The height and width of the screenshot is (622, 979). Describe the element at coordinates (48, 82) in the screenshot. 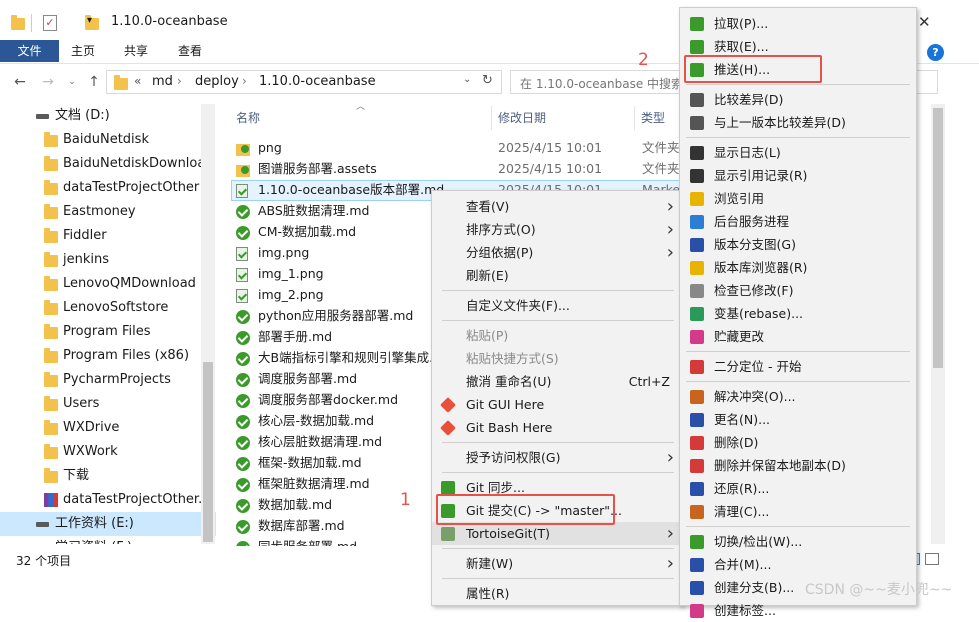

I see `forward-button: →` at that location.